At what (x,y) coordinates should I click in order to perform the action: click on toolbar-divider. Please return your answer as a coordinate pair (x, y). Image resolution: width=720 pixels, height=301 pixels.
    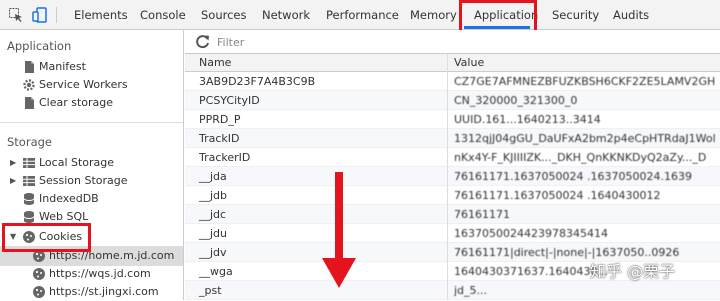
    Looking at the image, I should click on (56, 15).